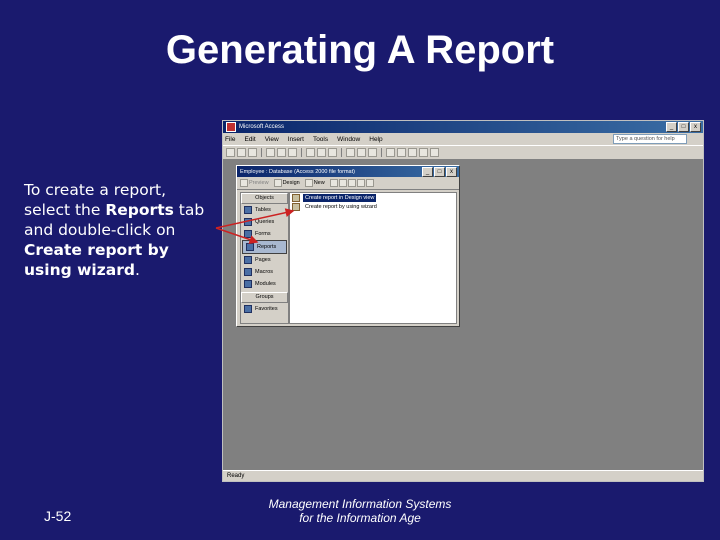 The width and height of the screenshot is (720, 540). I want to click on favorites-folder-icon, so click(248, 309).